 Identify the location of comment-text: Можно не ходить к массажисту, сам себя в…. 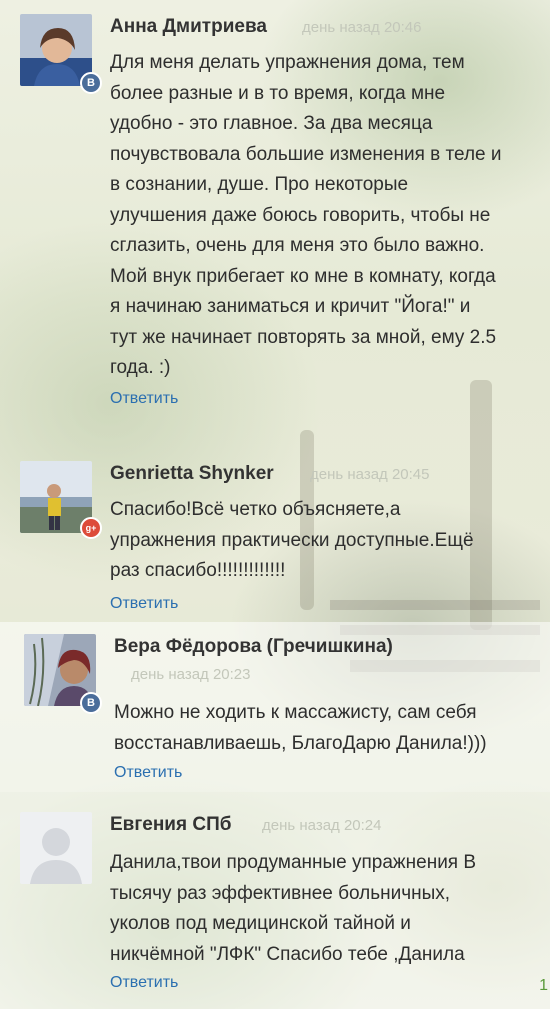
(300, 728).